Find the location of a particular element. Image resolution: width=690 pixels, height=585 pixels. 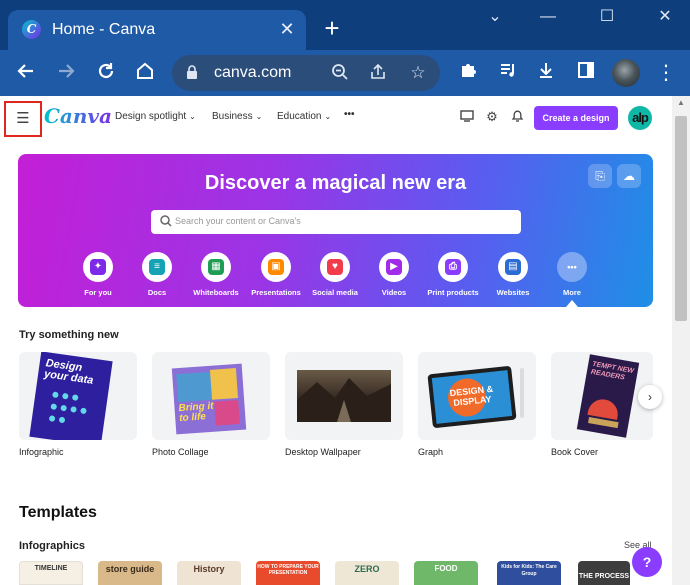

zoom-icon is located at coordinates (340, 73).